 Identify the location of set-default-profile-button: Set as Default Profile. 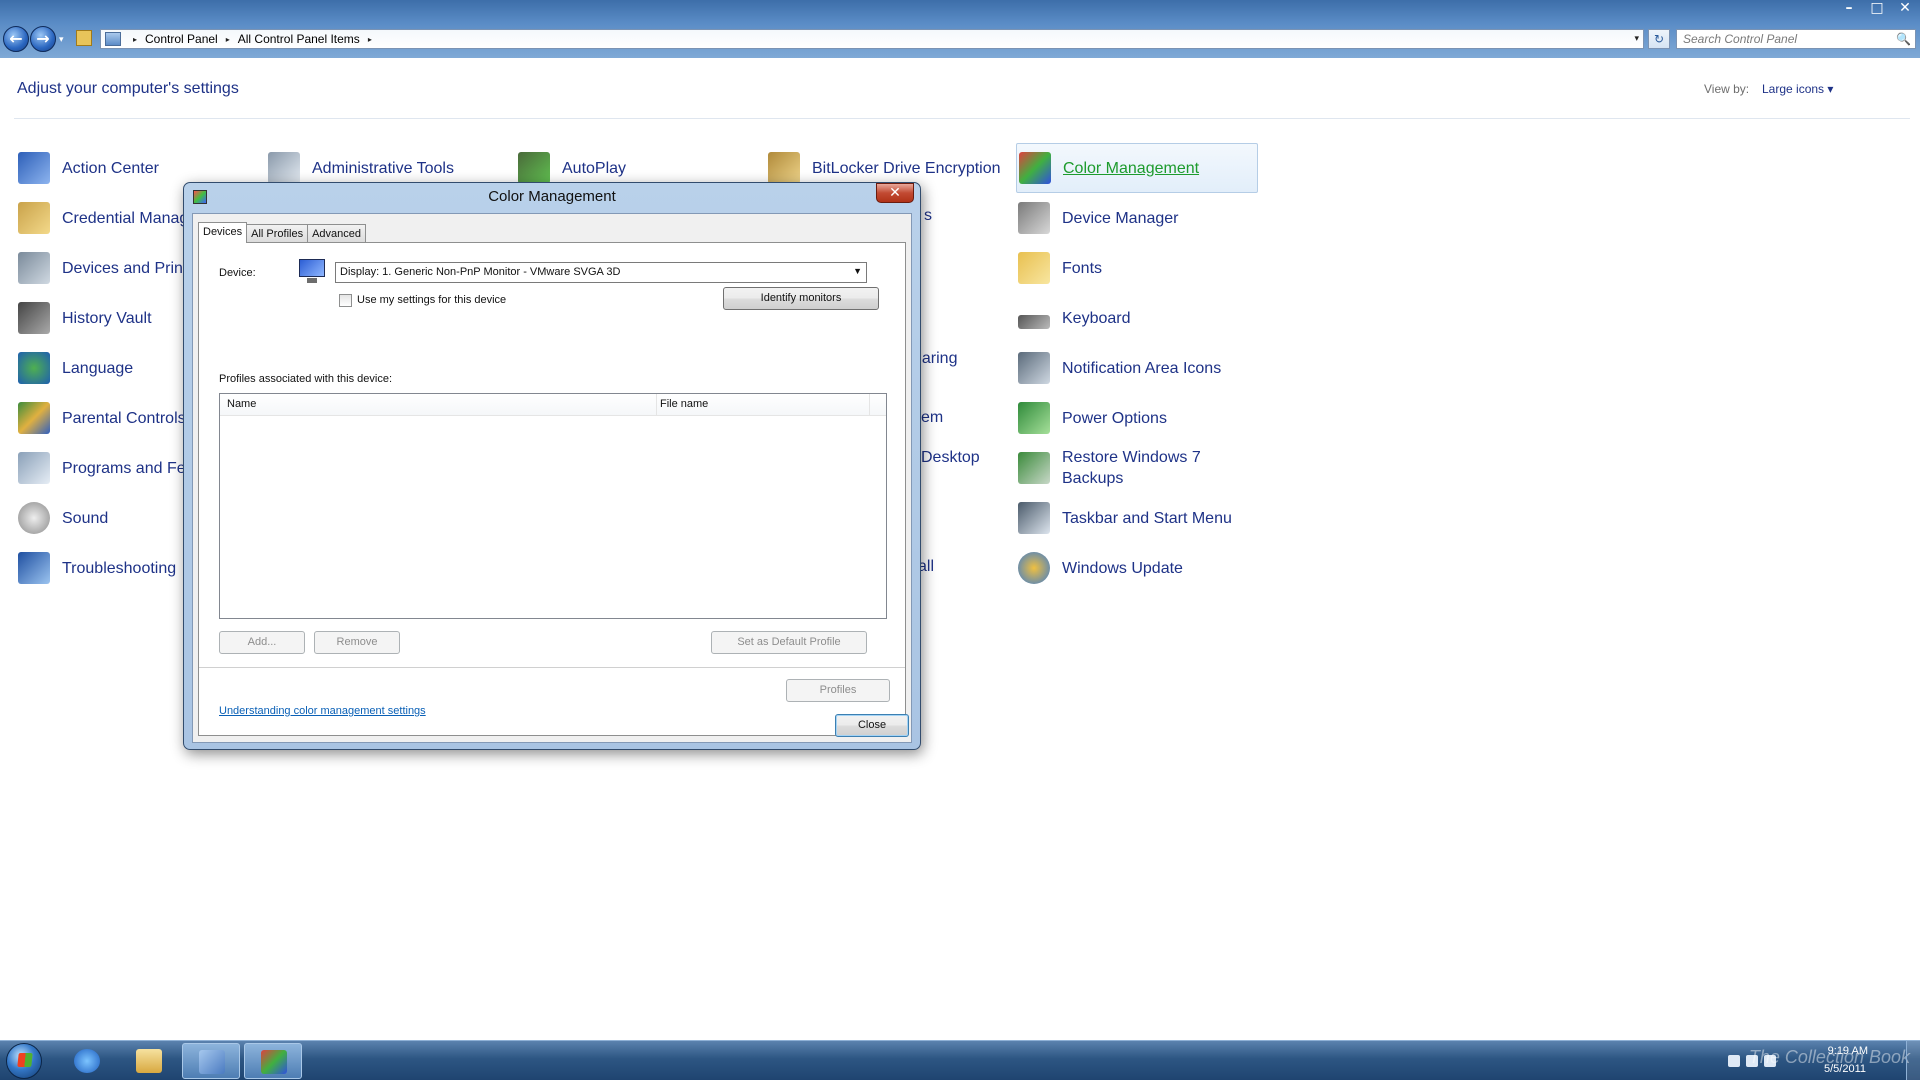
(789, 642).